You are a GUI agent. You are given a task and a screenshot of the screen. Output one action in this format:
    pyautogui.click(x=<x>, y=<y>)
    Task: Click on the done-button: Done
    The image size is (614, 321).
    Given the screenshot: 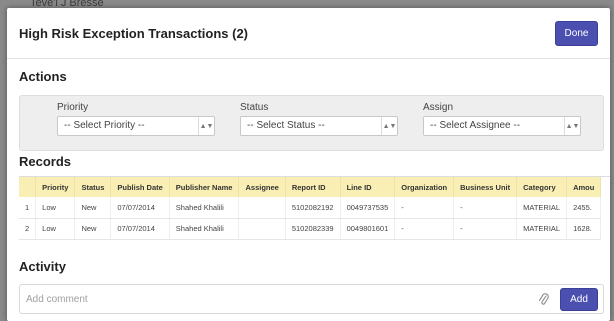 What is the action you would take?
    pyautogui.click(x=576, y=33)
    